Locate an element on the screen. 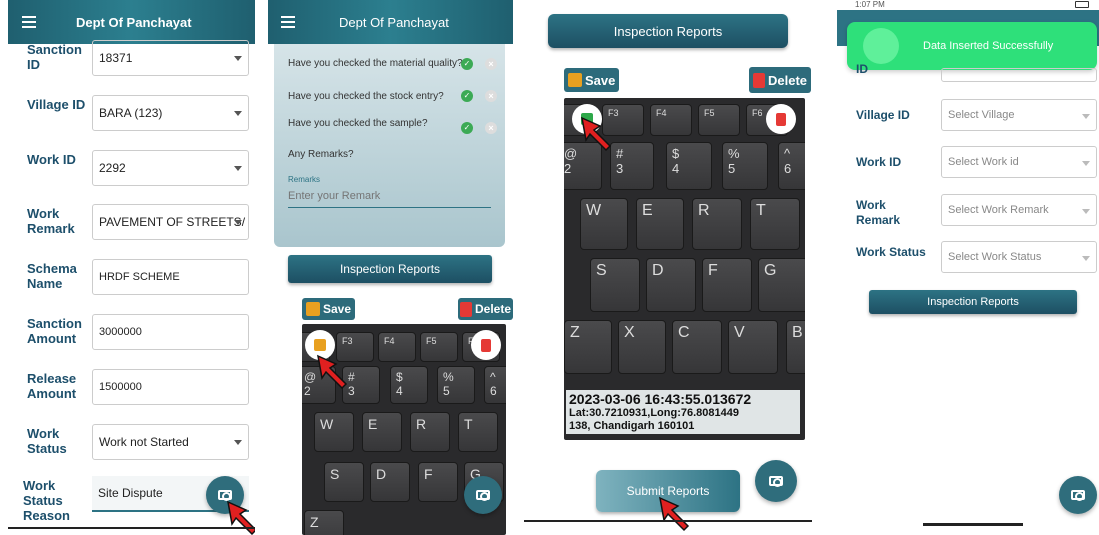 The height and width of the screenshot is (535, 1099). field-label: Work Status is located at coordinates (47, 441).